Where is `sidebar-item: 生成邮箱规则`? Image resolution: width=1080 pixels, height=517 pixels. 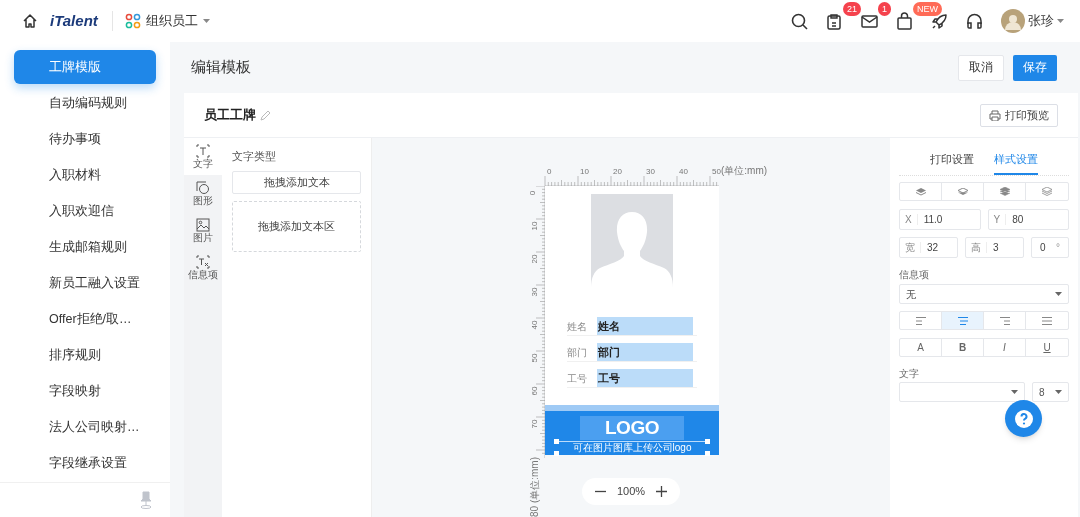
sidebar-item: 生成邮箱规则 is located at coordinates (85, 247).